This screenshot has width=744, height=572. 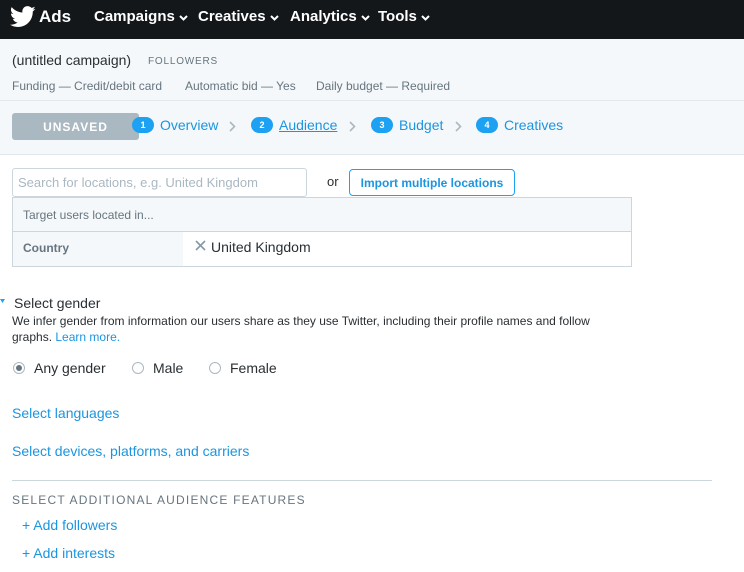 I want to click on step-number-badge: 2, so click(x=262, y=125).